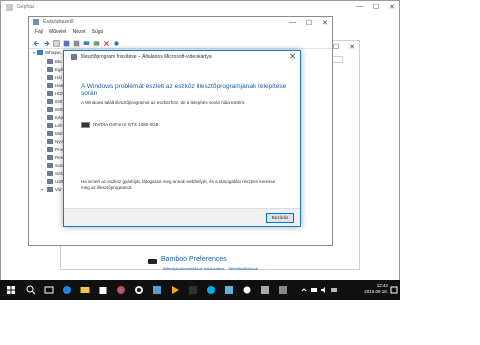 The height and width of the screenshot is (345, 480). What do you see at coordinates (309, 23) in the screenshot?
I see `dm-maximize-button: ☐` at bounding box center [309, 23].